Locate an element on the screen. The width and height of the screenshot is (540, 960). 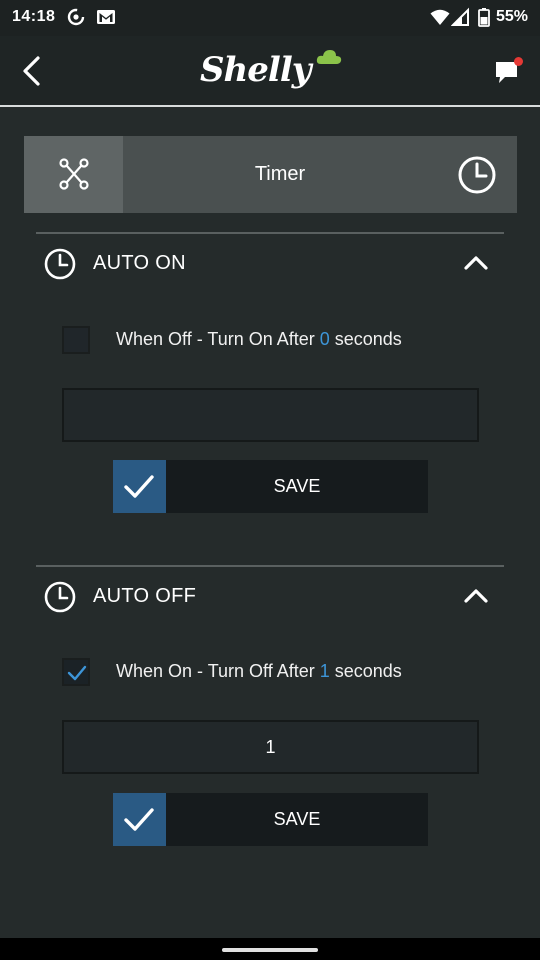
schedule-nodes-icon is located at coordinates (74, 174).